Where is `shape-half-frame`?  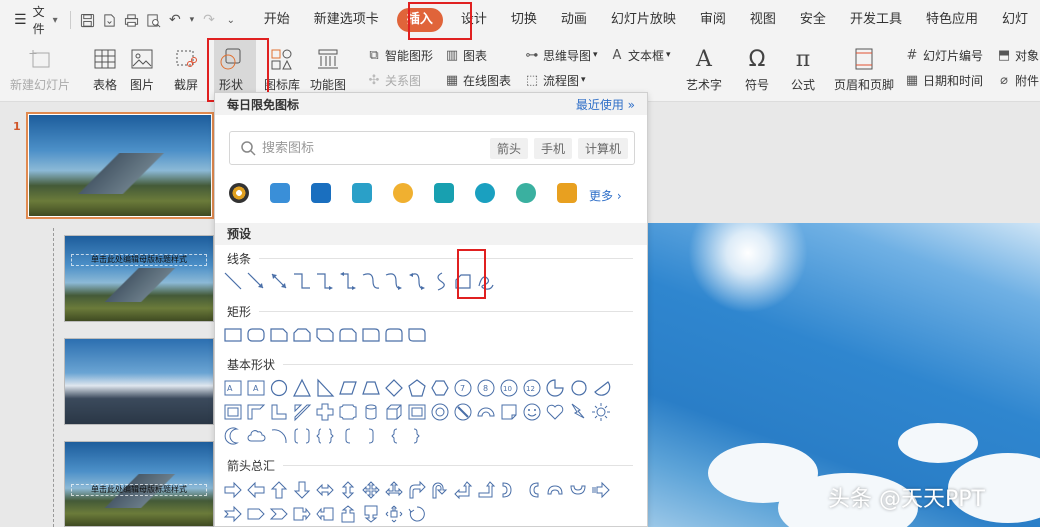
shape-half-frame is located at coordinates (256, 412).